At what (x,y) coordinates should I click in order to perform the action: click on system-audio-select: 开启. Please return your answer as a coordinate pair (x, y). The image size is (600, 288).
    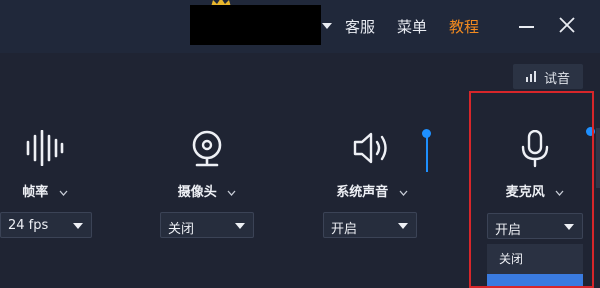
    Looking at the image, I should click on (370, 225).